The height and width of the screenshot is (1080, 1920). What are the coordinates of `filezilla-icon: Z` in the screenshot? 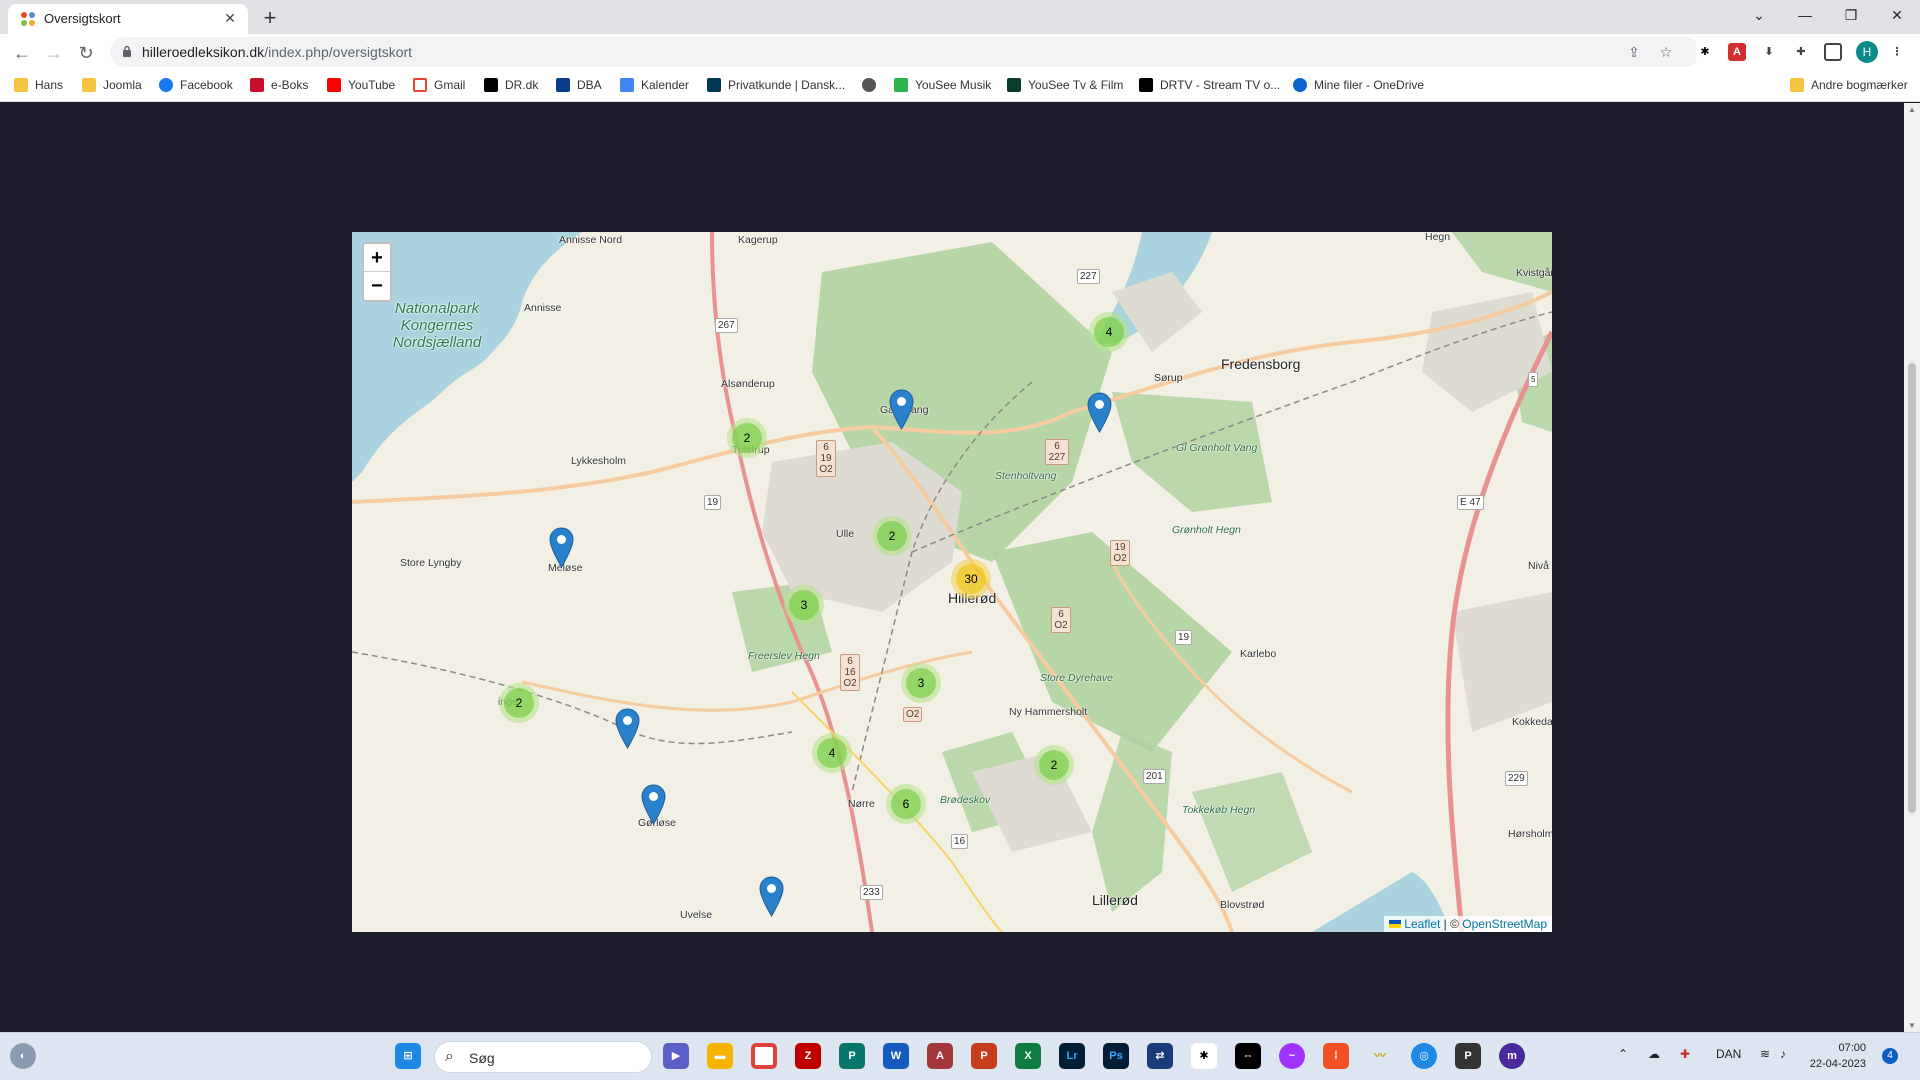 It's located at (808, 1056).